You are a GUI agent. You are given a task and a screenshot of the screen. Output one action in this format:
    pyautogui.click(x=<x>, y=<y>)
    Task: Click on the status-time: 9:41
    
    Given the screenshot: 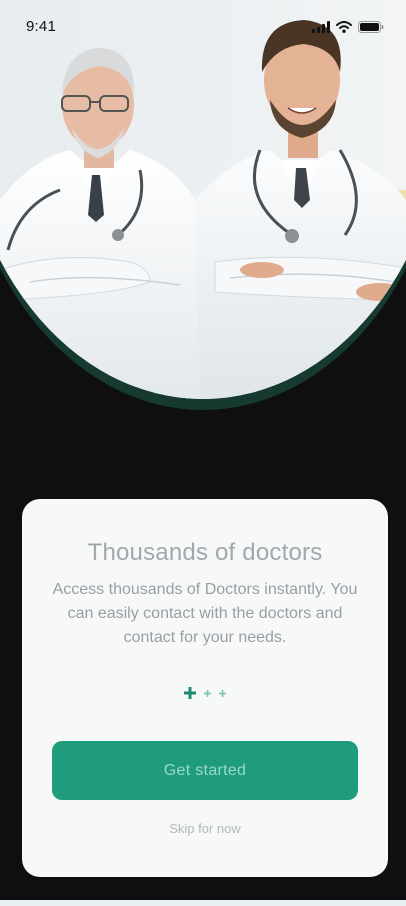 What is the action you would take?
    pyautogui.click(x=41, y=26)
    